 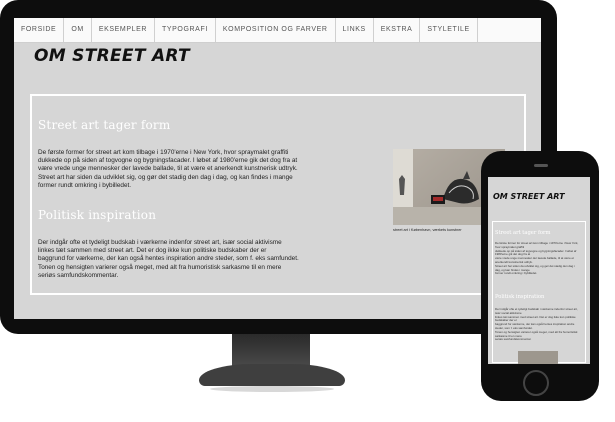 I want to click on phone-home-button, so click(x=536, y=383).